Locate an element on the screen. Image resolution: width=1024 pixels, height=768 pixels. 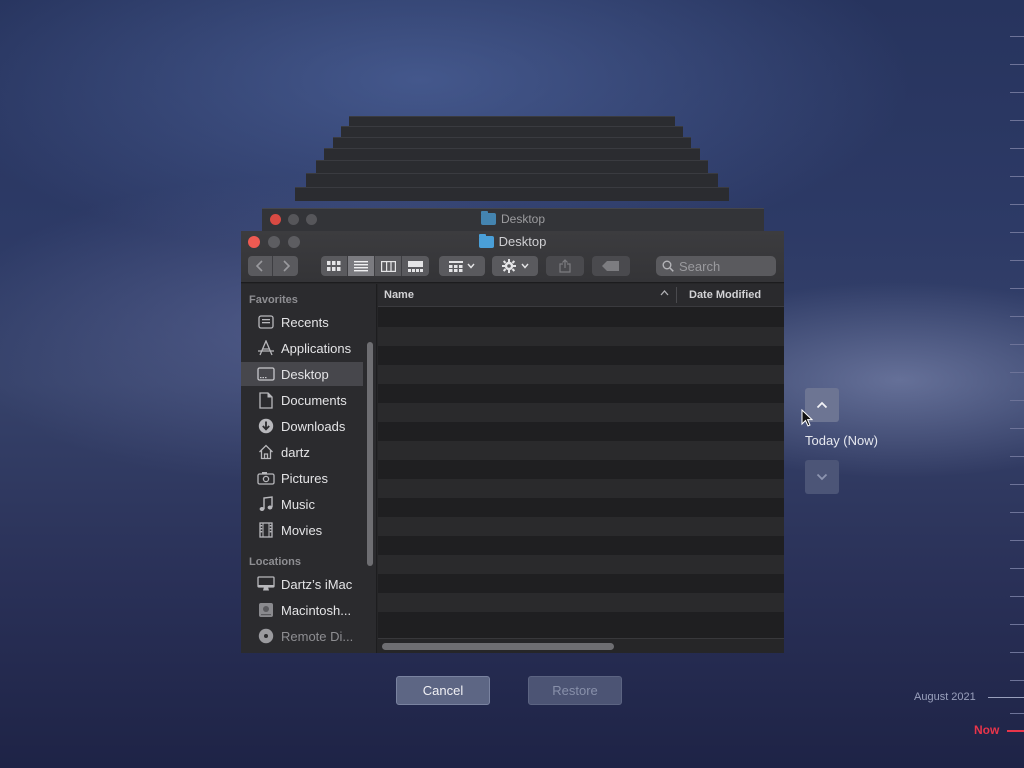
column-view-button is located at coordinates (388, 266).